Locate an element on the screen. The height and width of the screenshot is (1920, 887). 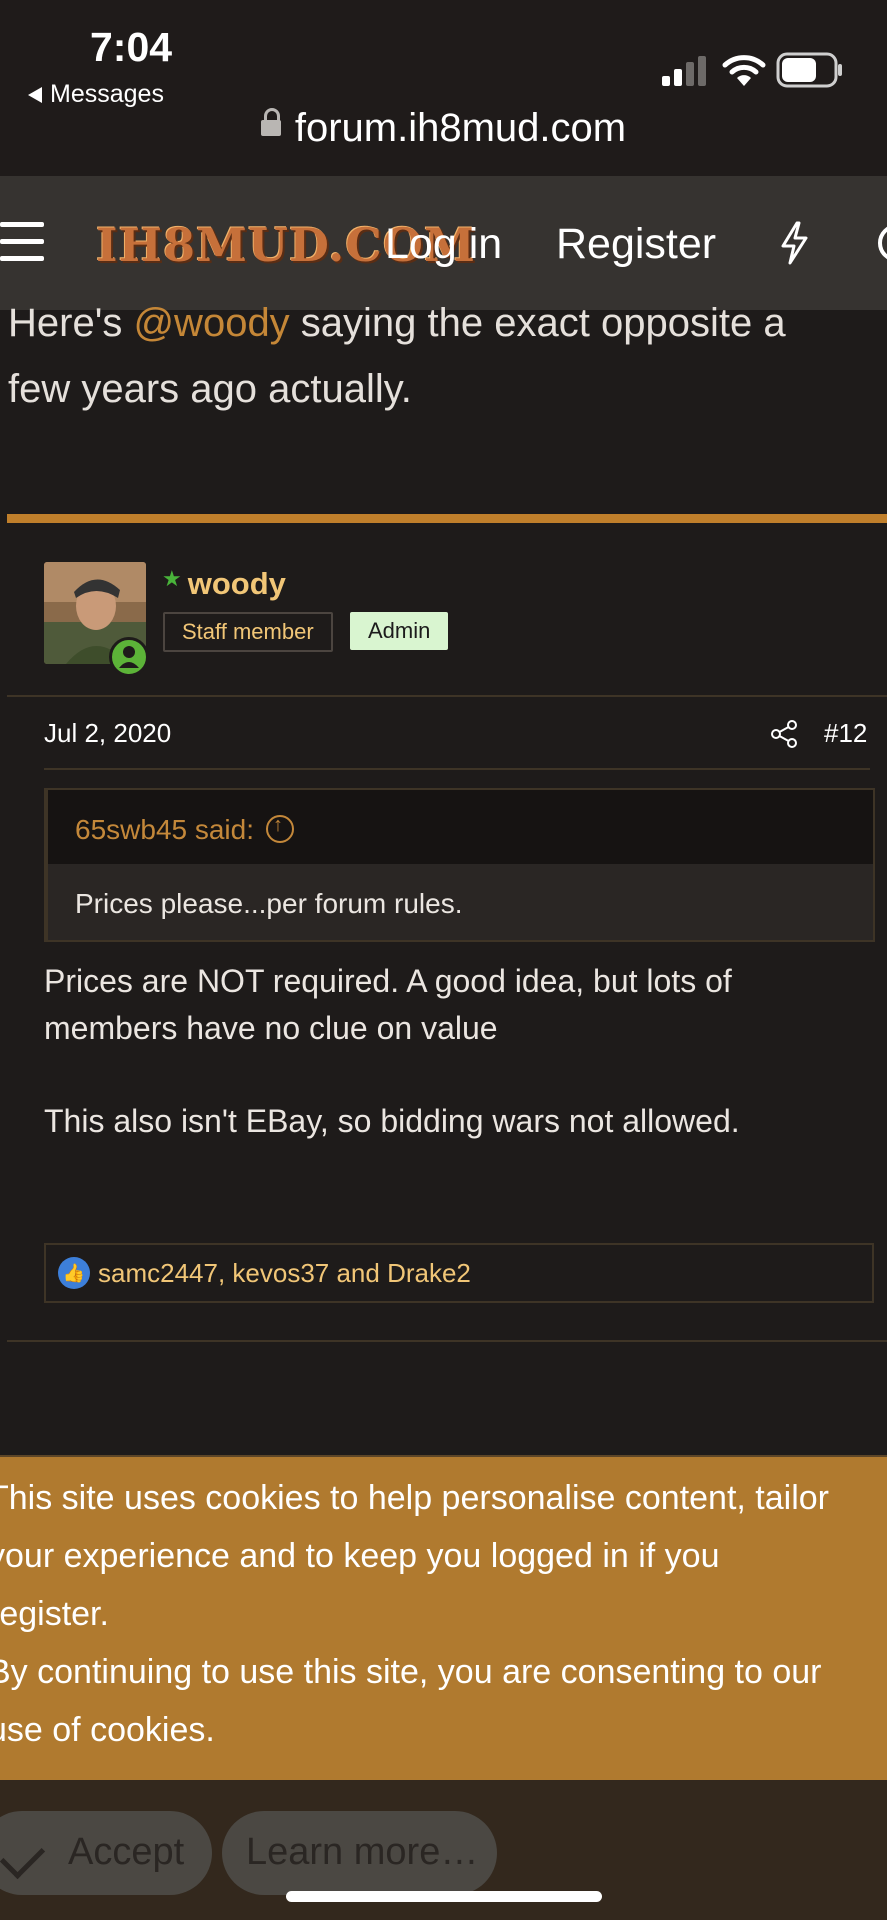
staff-member-badge: Staff member is located at coordinates (248, 632).